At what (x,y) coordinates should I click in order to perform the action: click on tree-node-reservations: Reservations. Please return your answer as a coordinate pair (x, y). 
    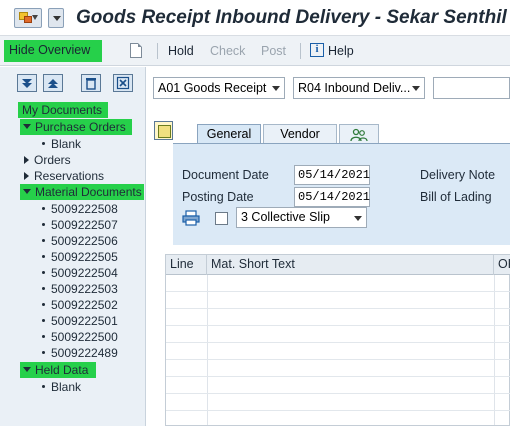
    Looking at the image, I should click on (64, 176).